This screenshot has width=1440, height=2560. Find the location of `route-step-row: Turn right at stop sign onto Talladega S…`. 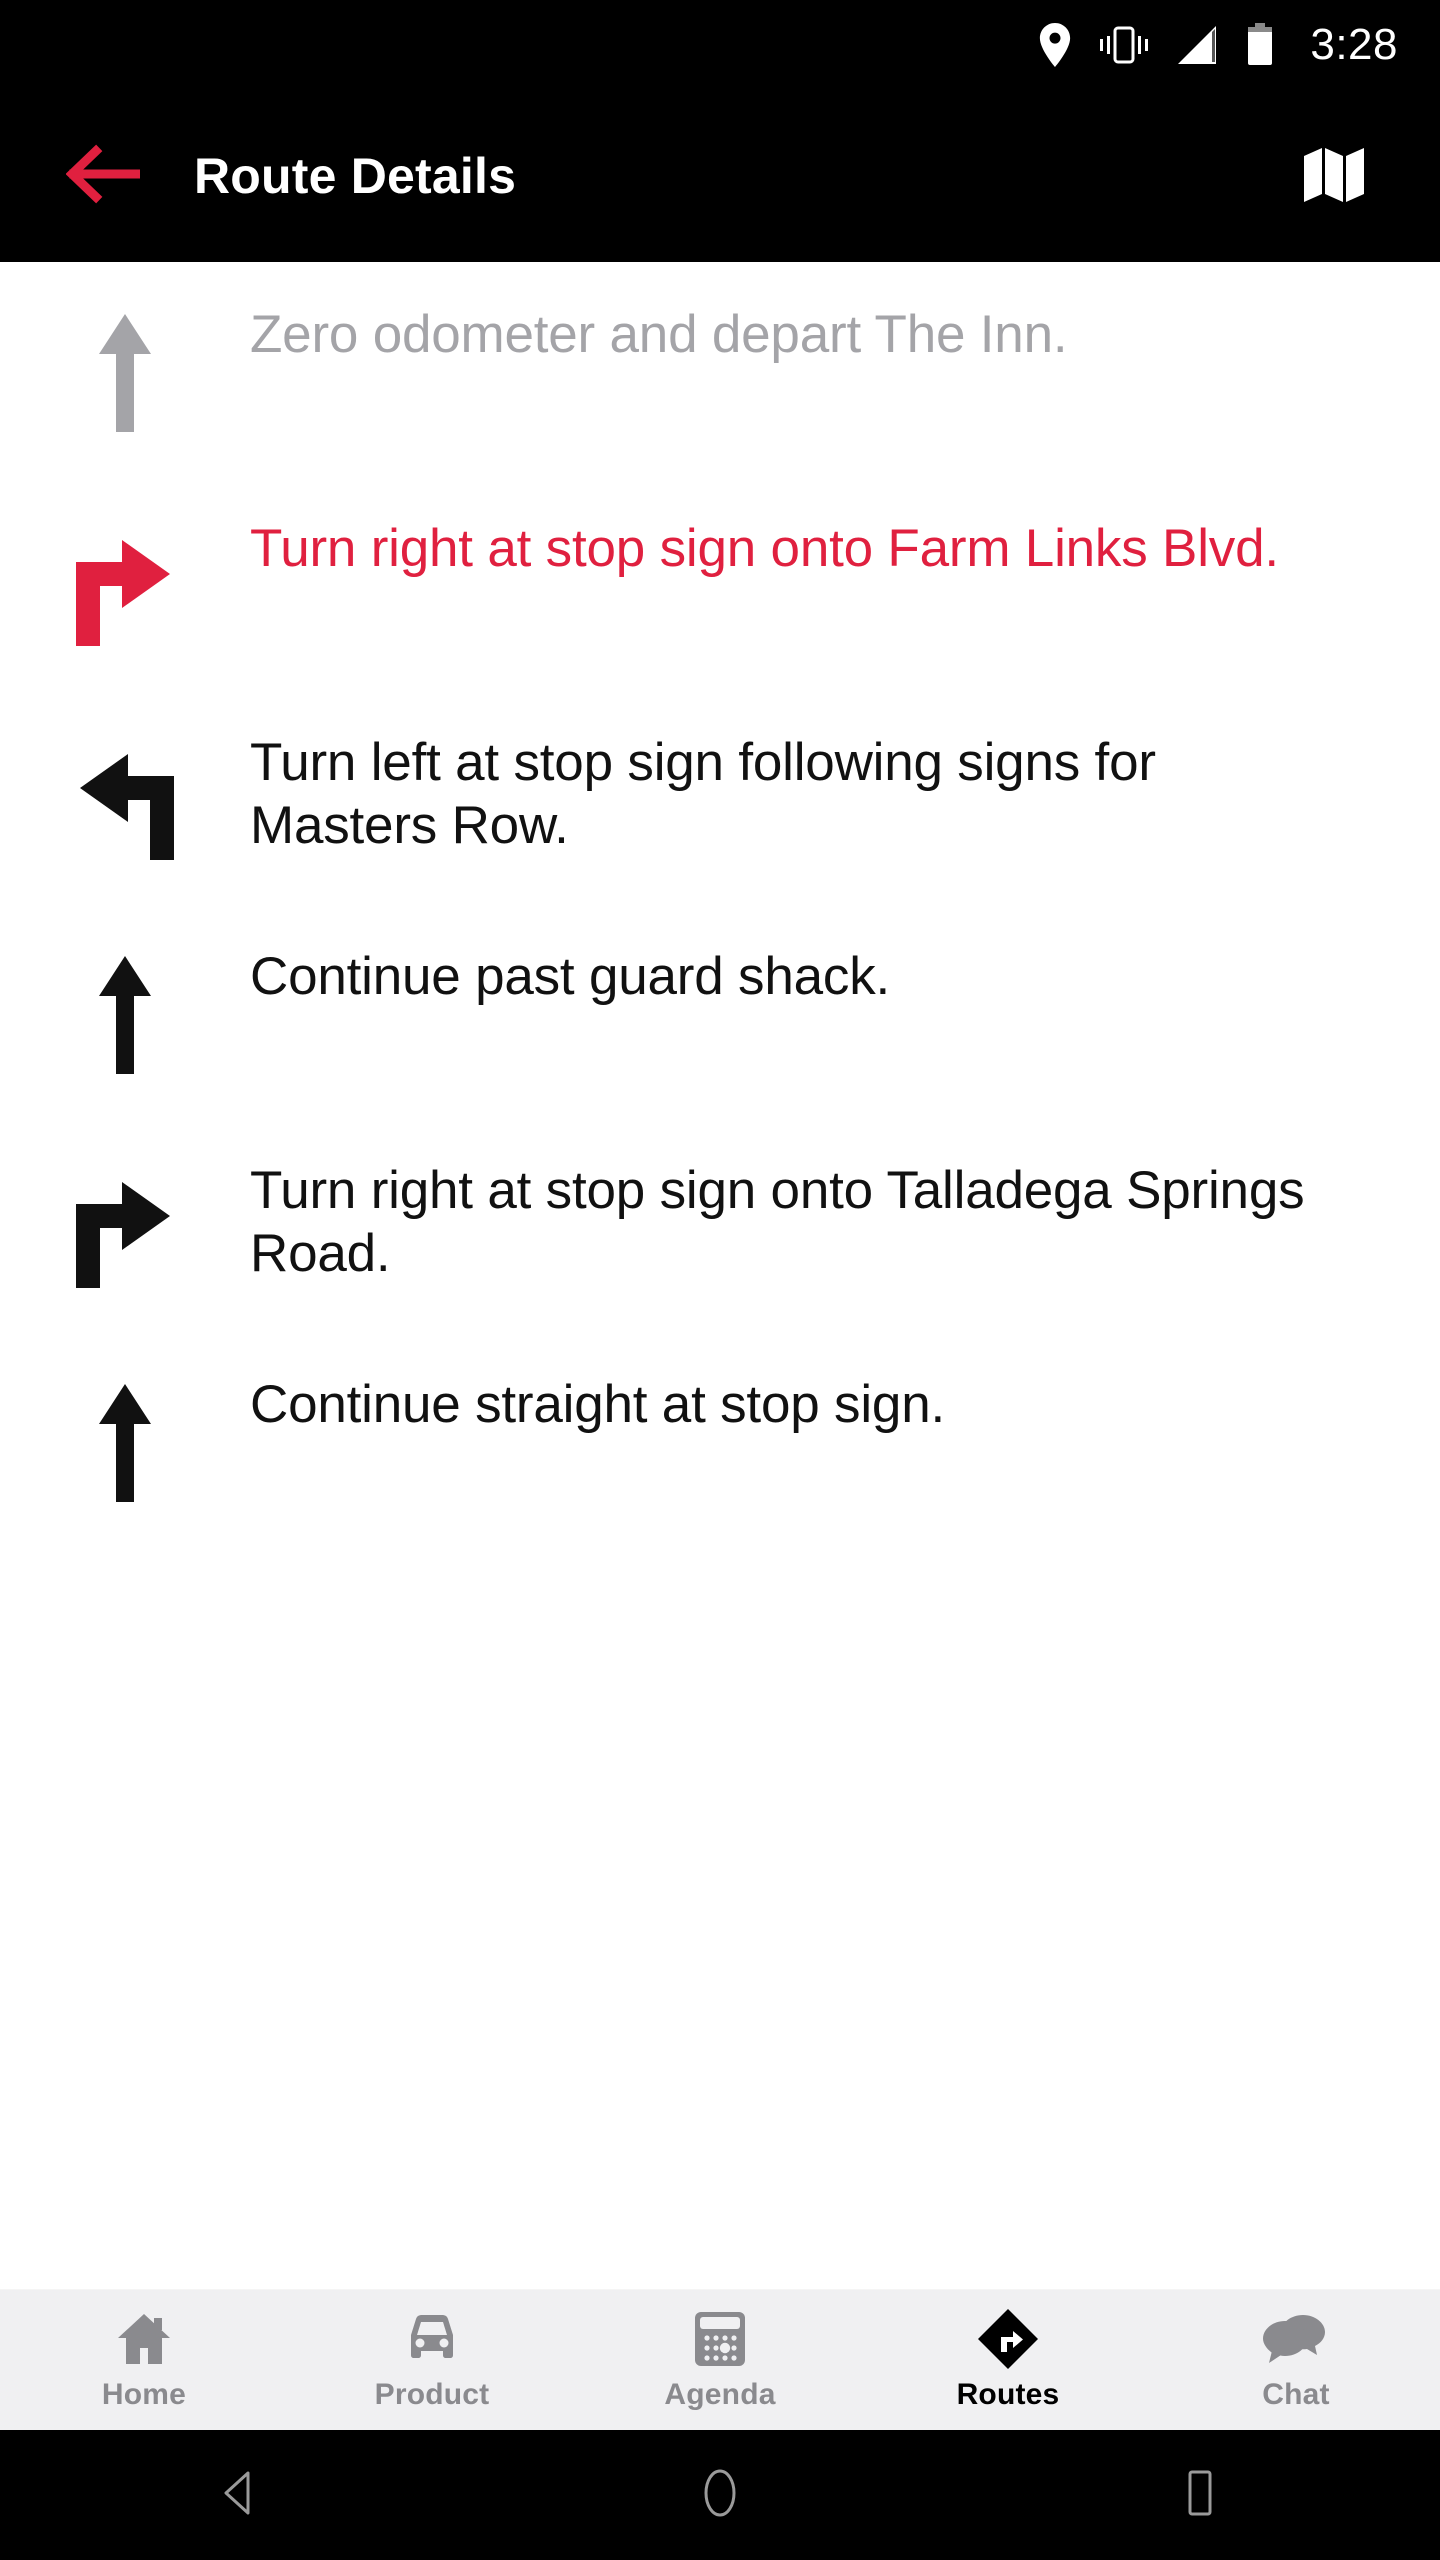

route-step-row: Turn right at stop sign onto Talladega S… is located at coordinates (720, 1225).